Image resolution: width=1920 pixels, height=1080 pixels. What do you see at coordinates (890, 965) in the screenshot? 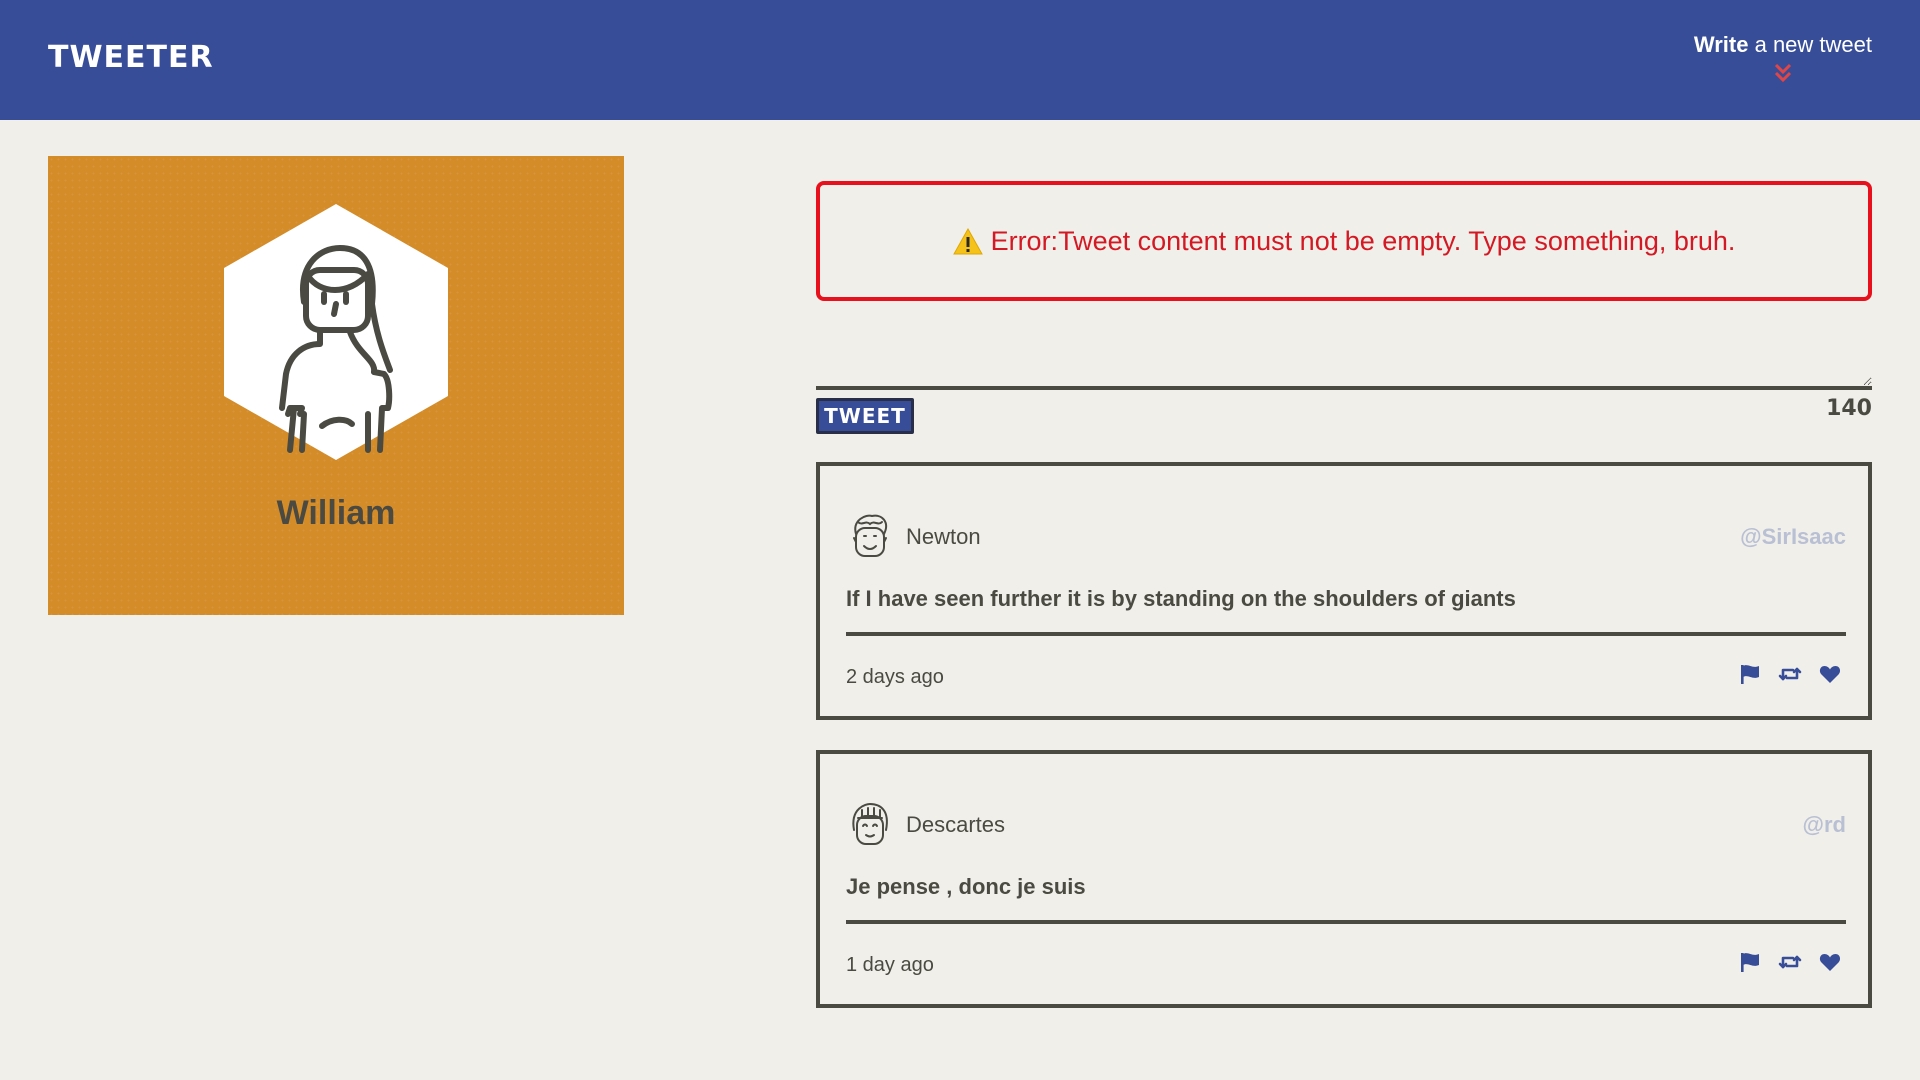
I see `tweet-timestamp: 1 day ago` at bounding box center [890, 965].